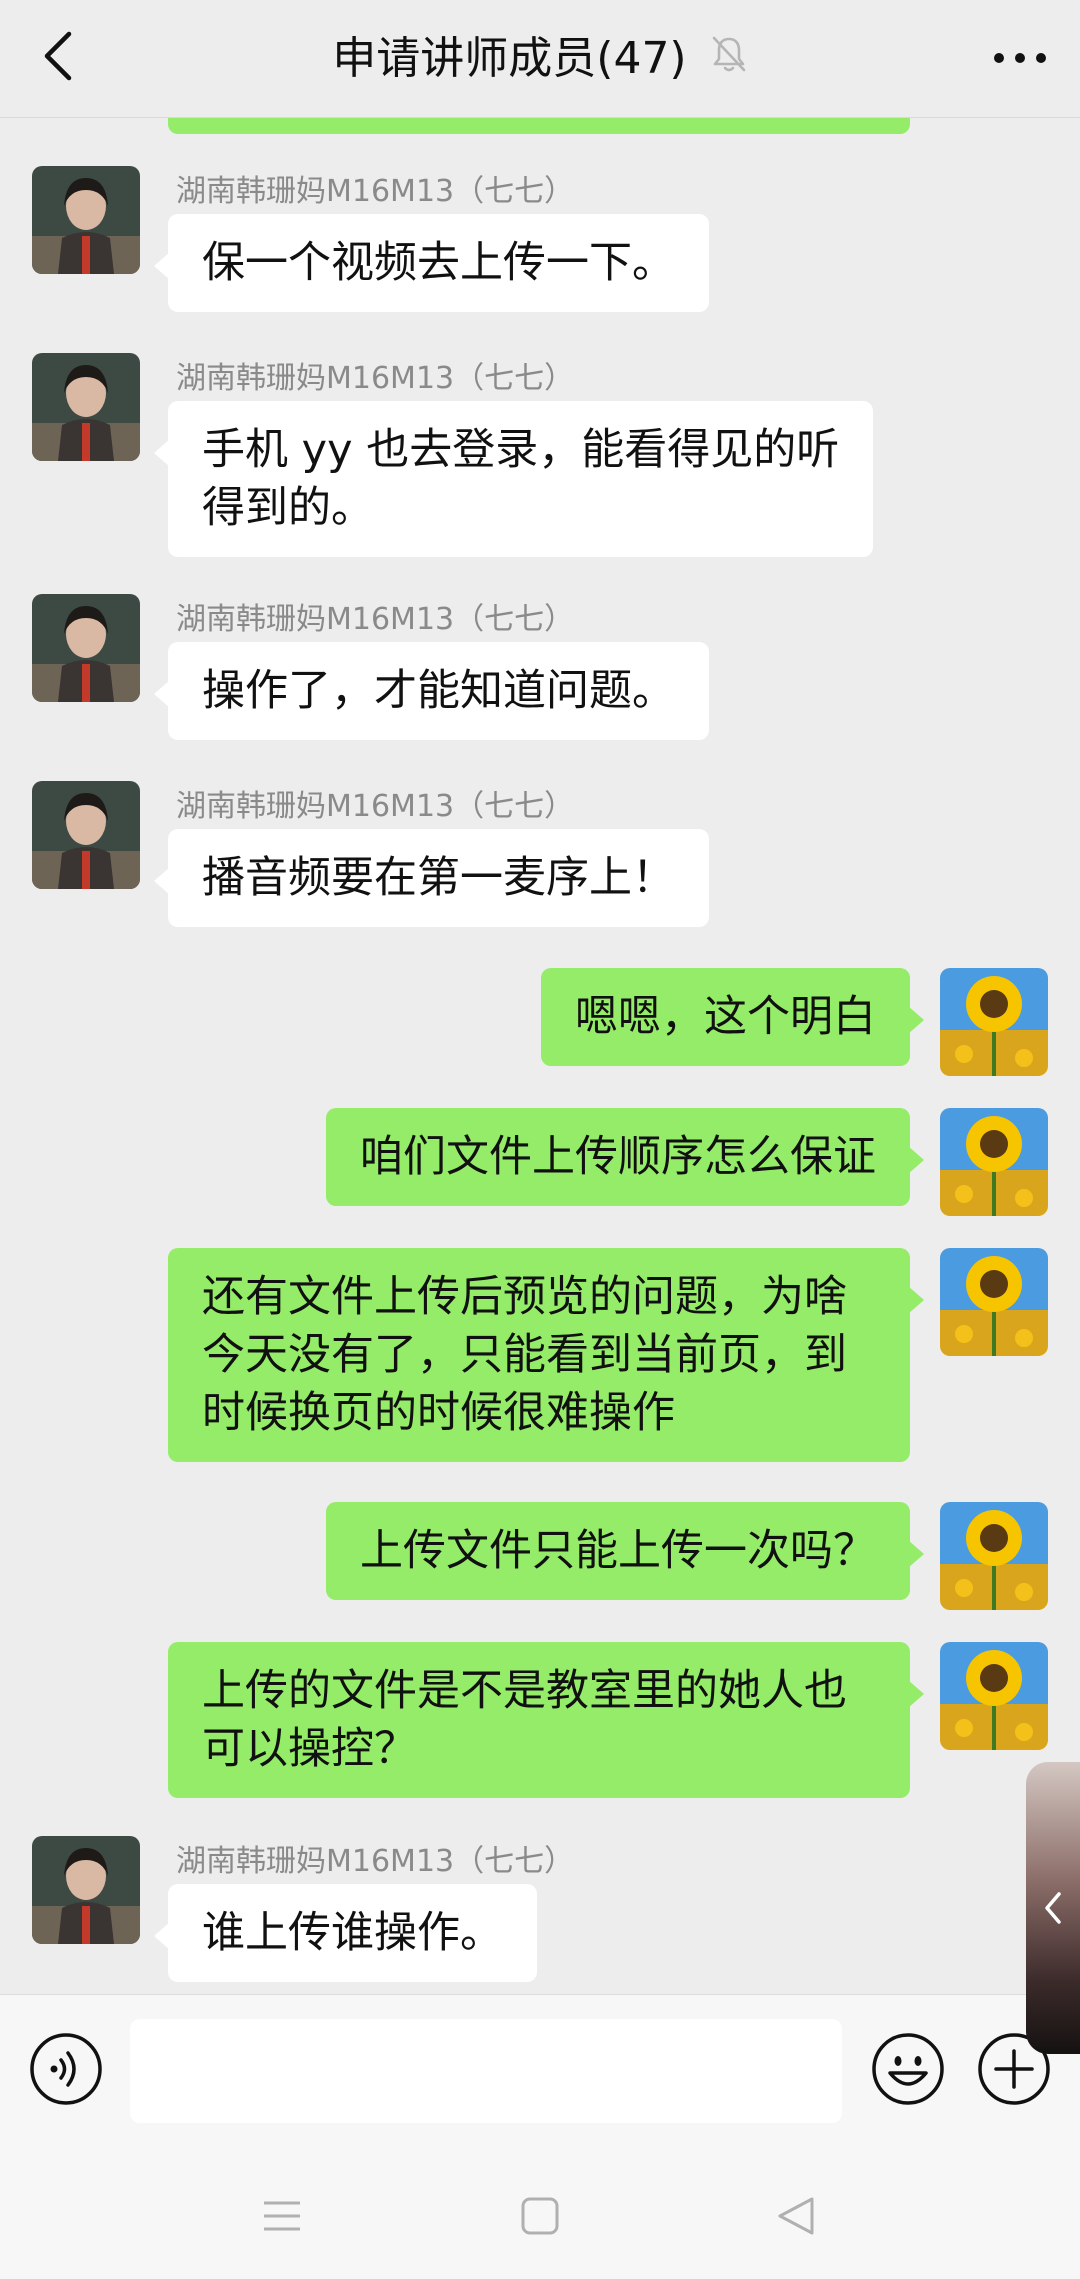  I want to click on menu-nav-button, so click(282, 2216).